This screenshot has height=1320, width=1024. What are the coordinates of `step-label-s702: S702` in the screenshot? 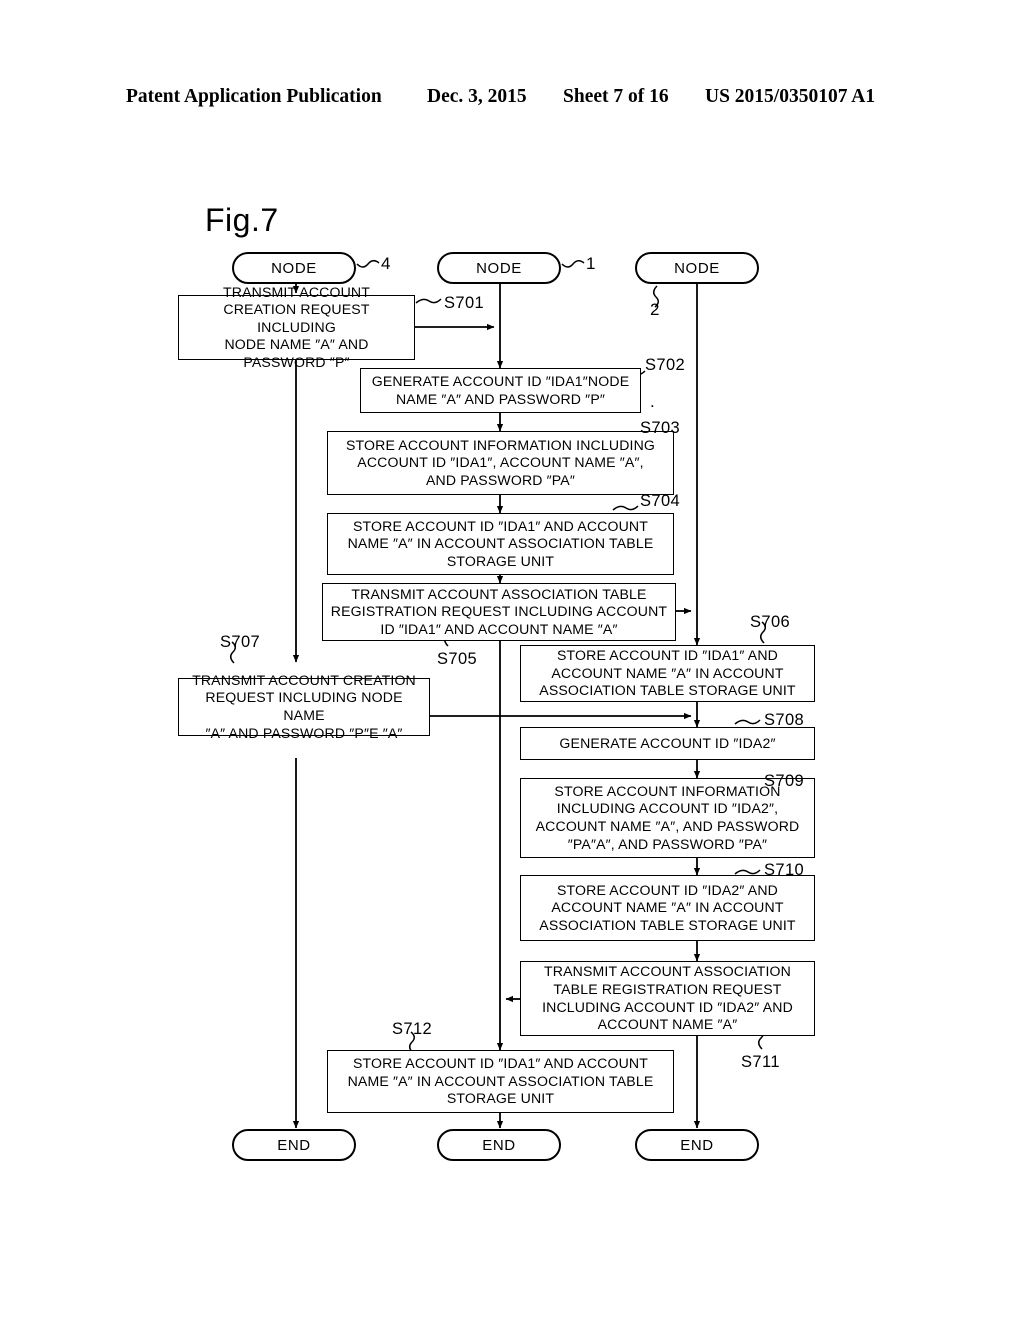 It's located at (665, 365).